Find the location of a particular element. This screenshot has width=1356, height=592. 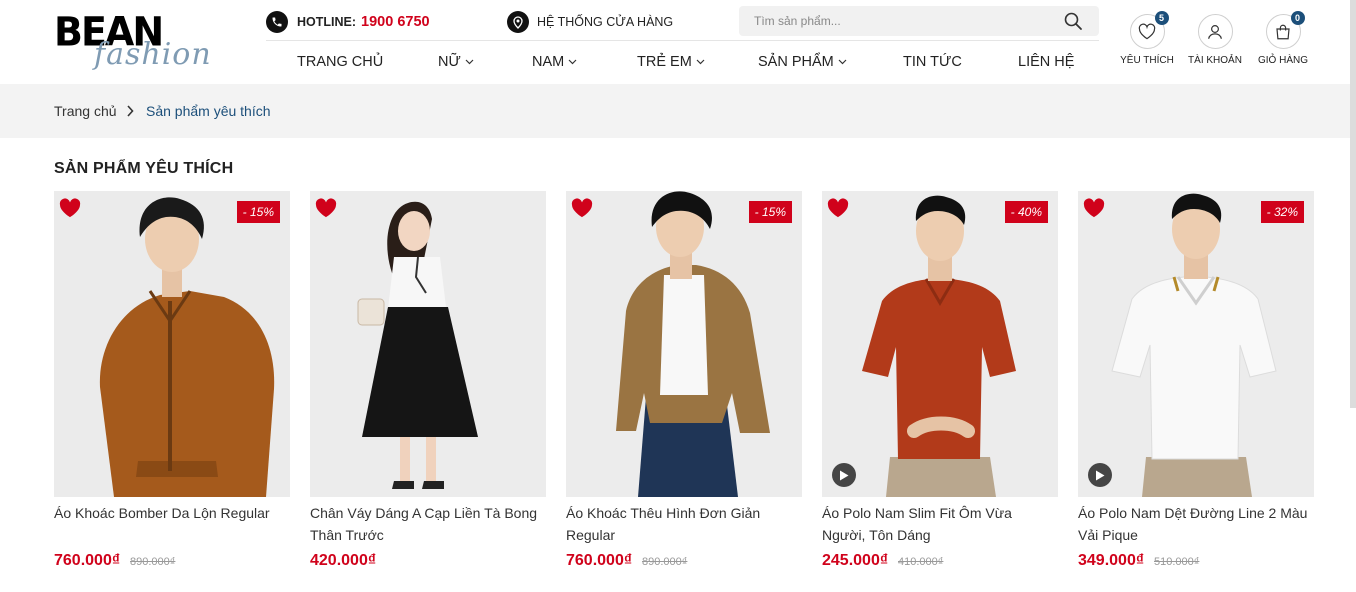

cart-icon-ring: 0 is located at coordinates (1285, 30).